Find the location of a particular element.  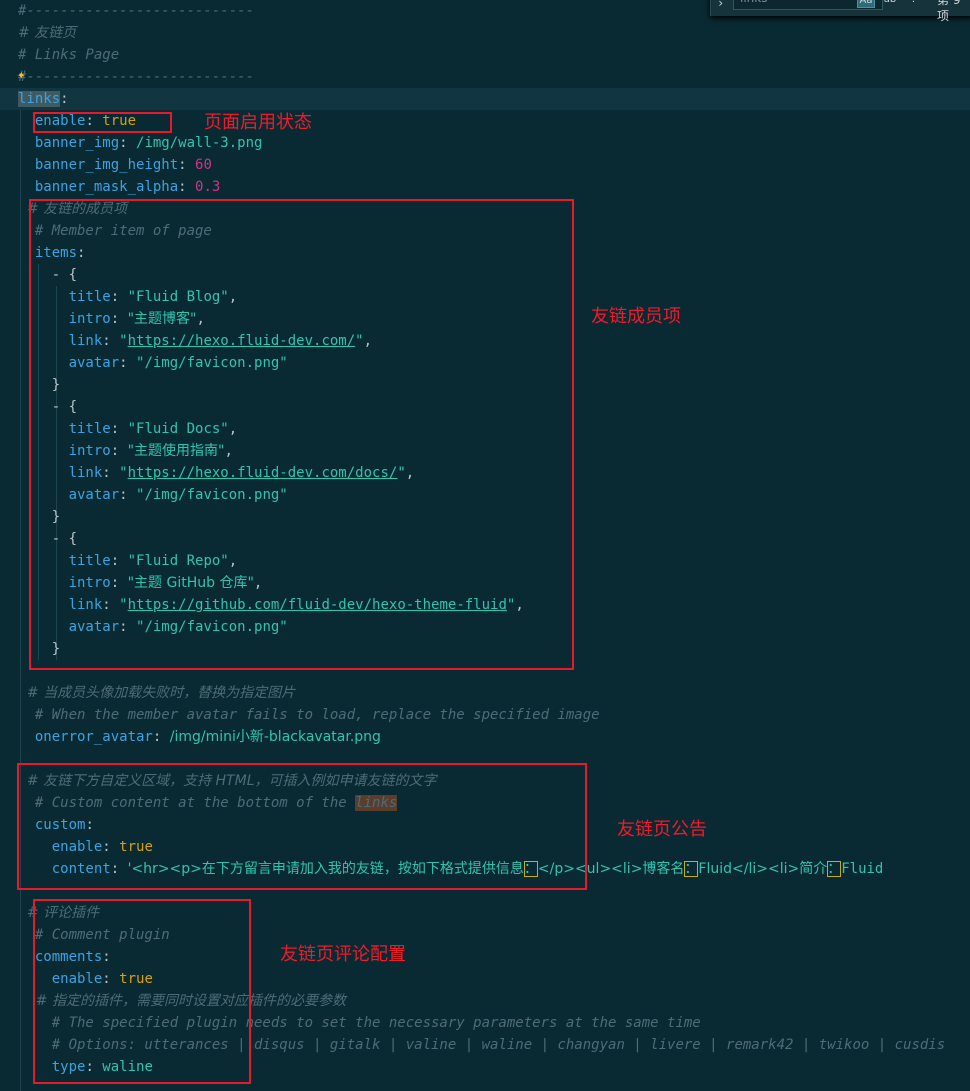

match-case-toggle: Aa is located at coordinates (866, 4).